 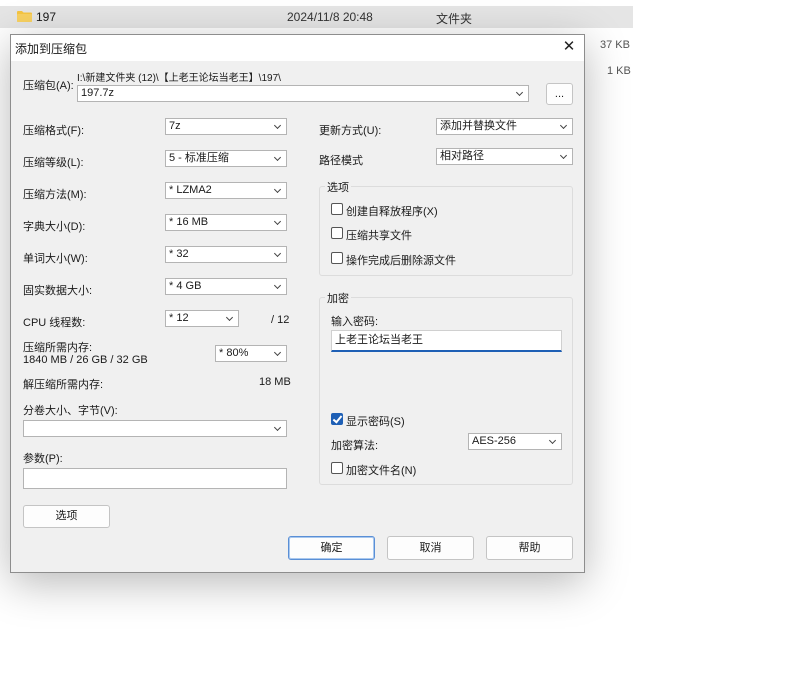 I want to click on encrypt-names-checkbox, so click(x=337, y=468).